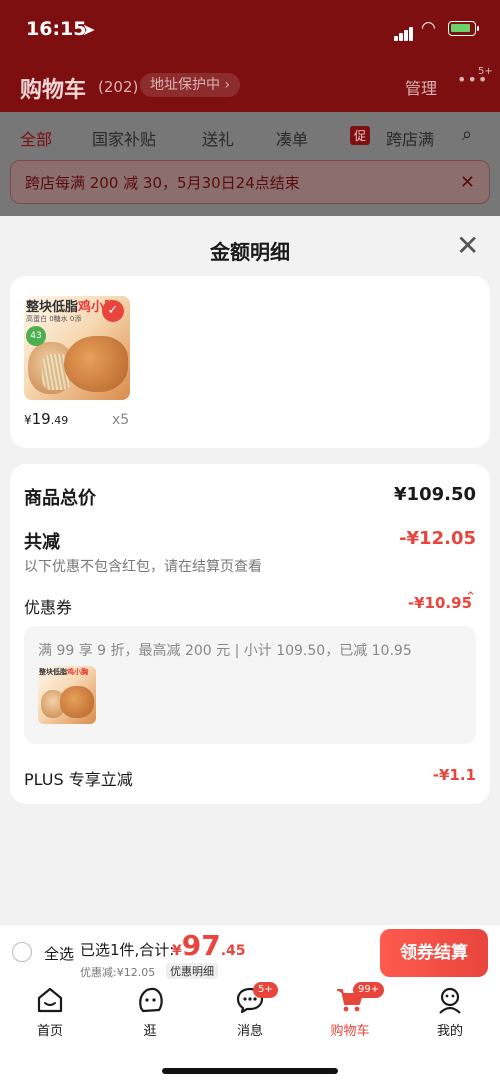 The height and width of the screenshot is (1082, 500). Describe the element at coordinates (113, 311) in the screenshot. I see `check-icon: ✓` at that location.